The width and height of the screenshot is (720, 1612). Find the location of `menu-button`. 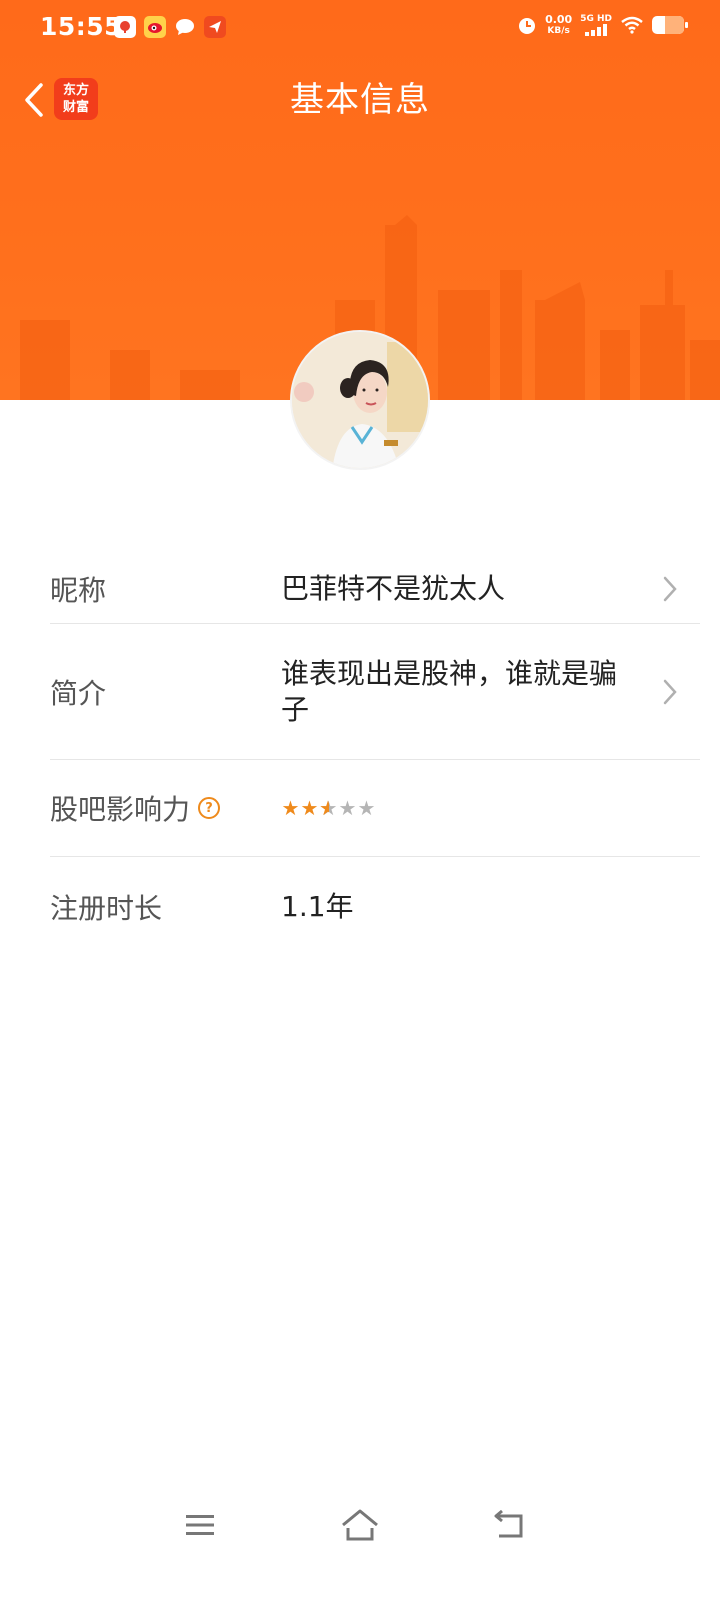

menu-button is located at coordinates (200, 1525).